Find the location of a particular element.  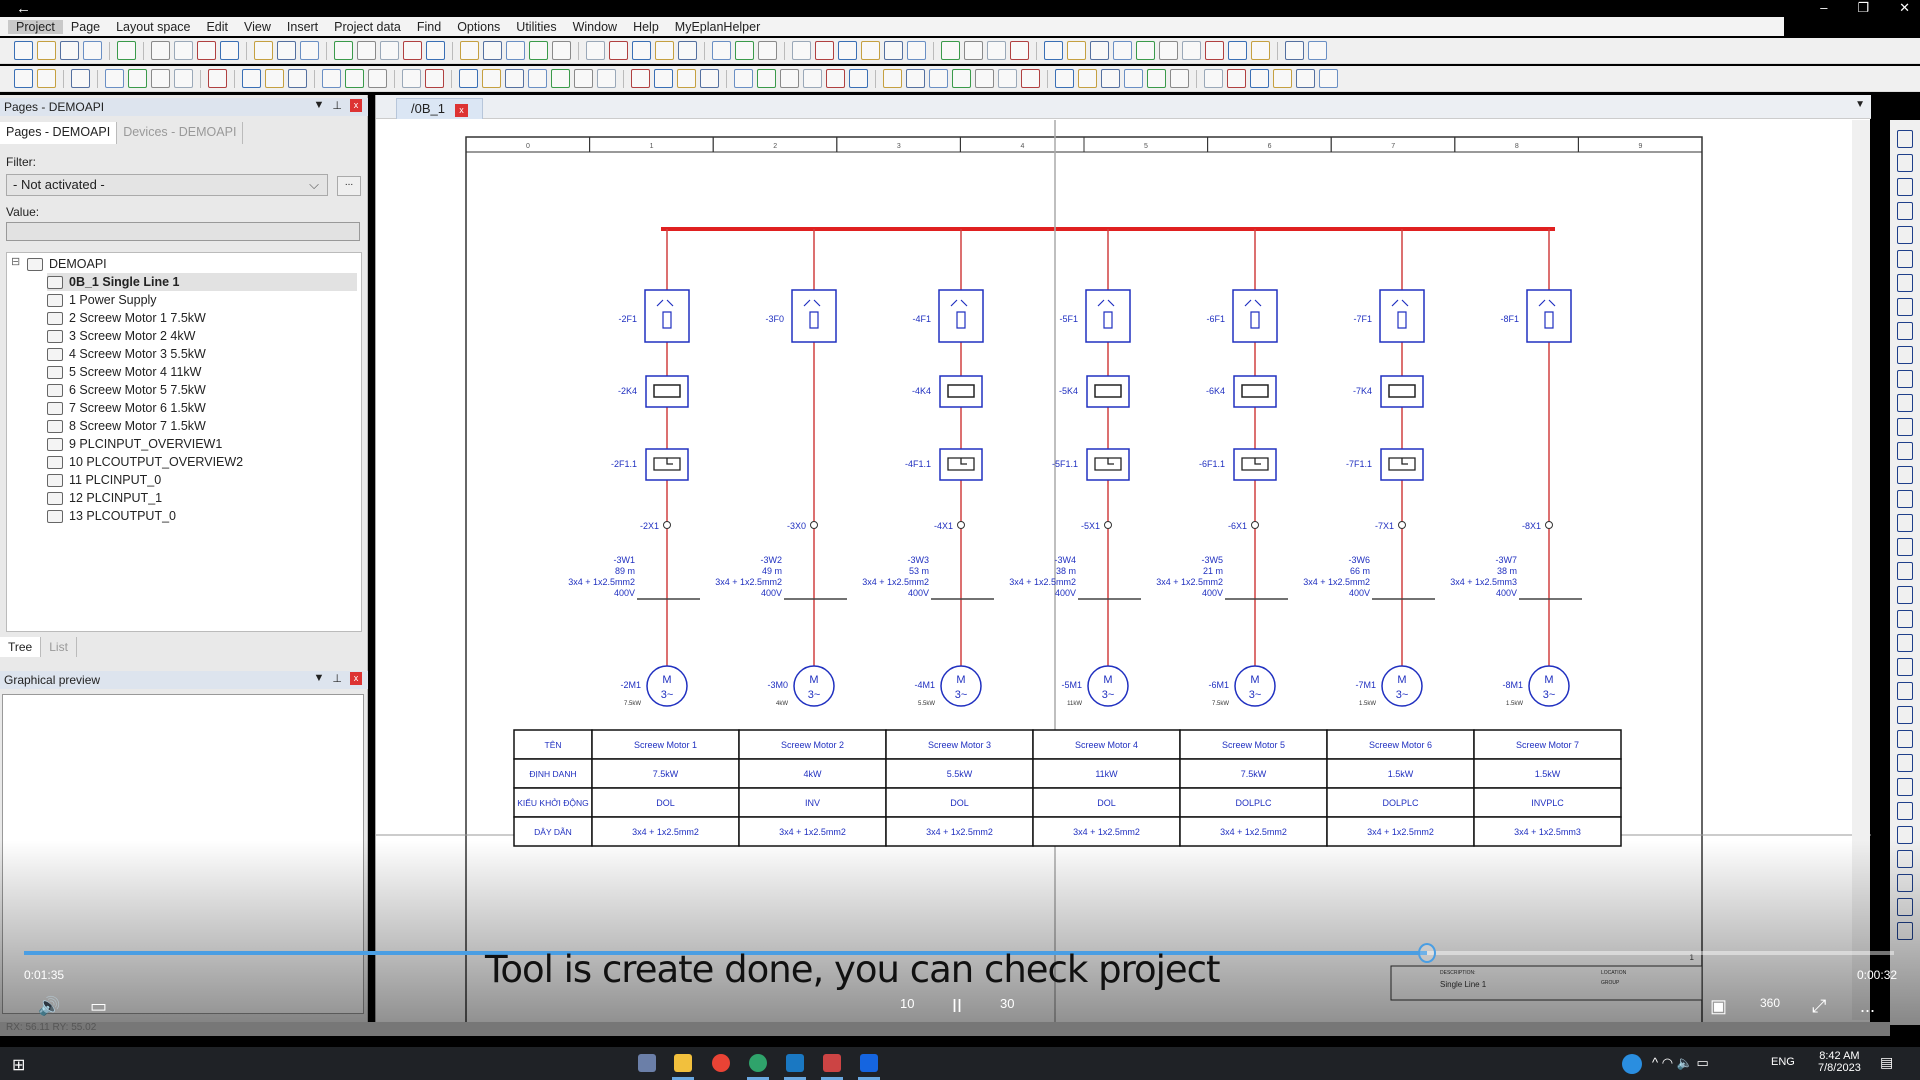

tree-item: 7 Screew Motor 6 1.5kW is located at coordinates (126, 408).